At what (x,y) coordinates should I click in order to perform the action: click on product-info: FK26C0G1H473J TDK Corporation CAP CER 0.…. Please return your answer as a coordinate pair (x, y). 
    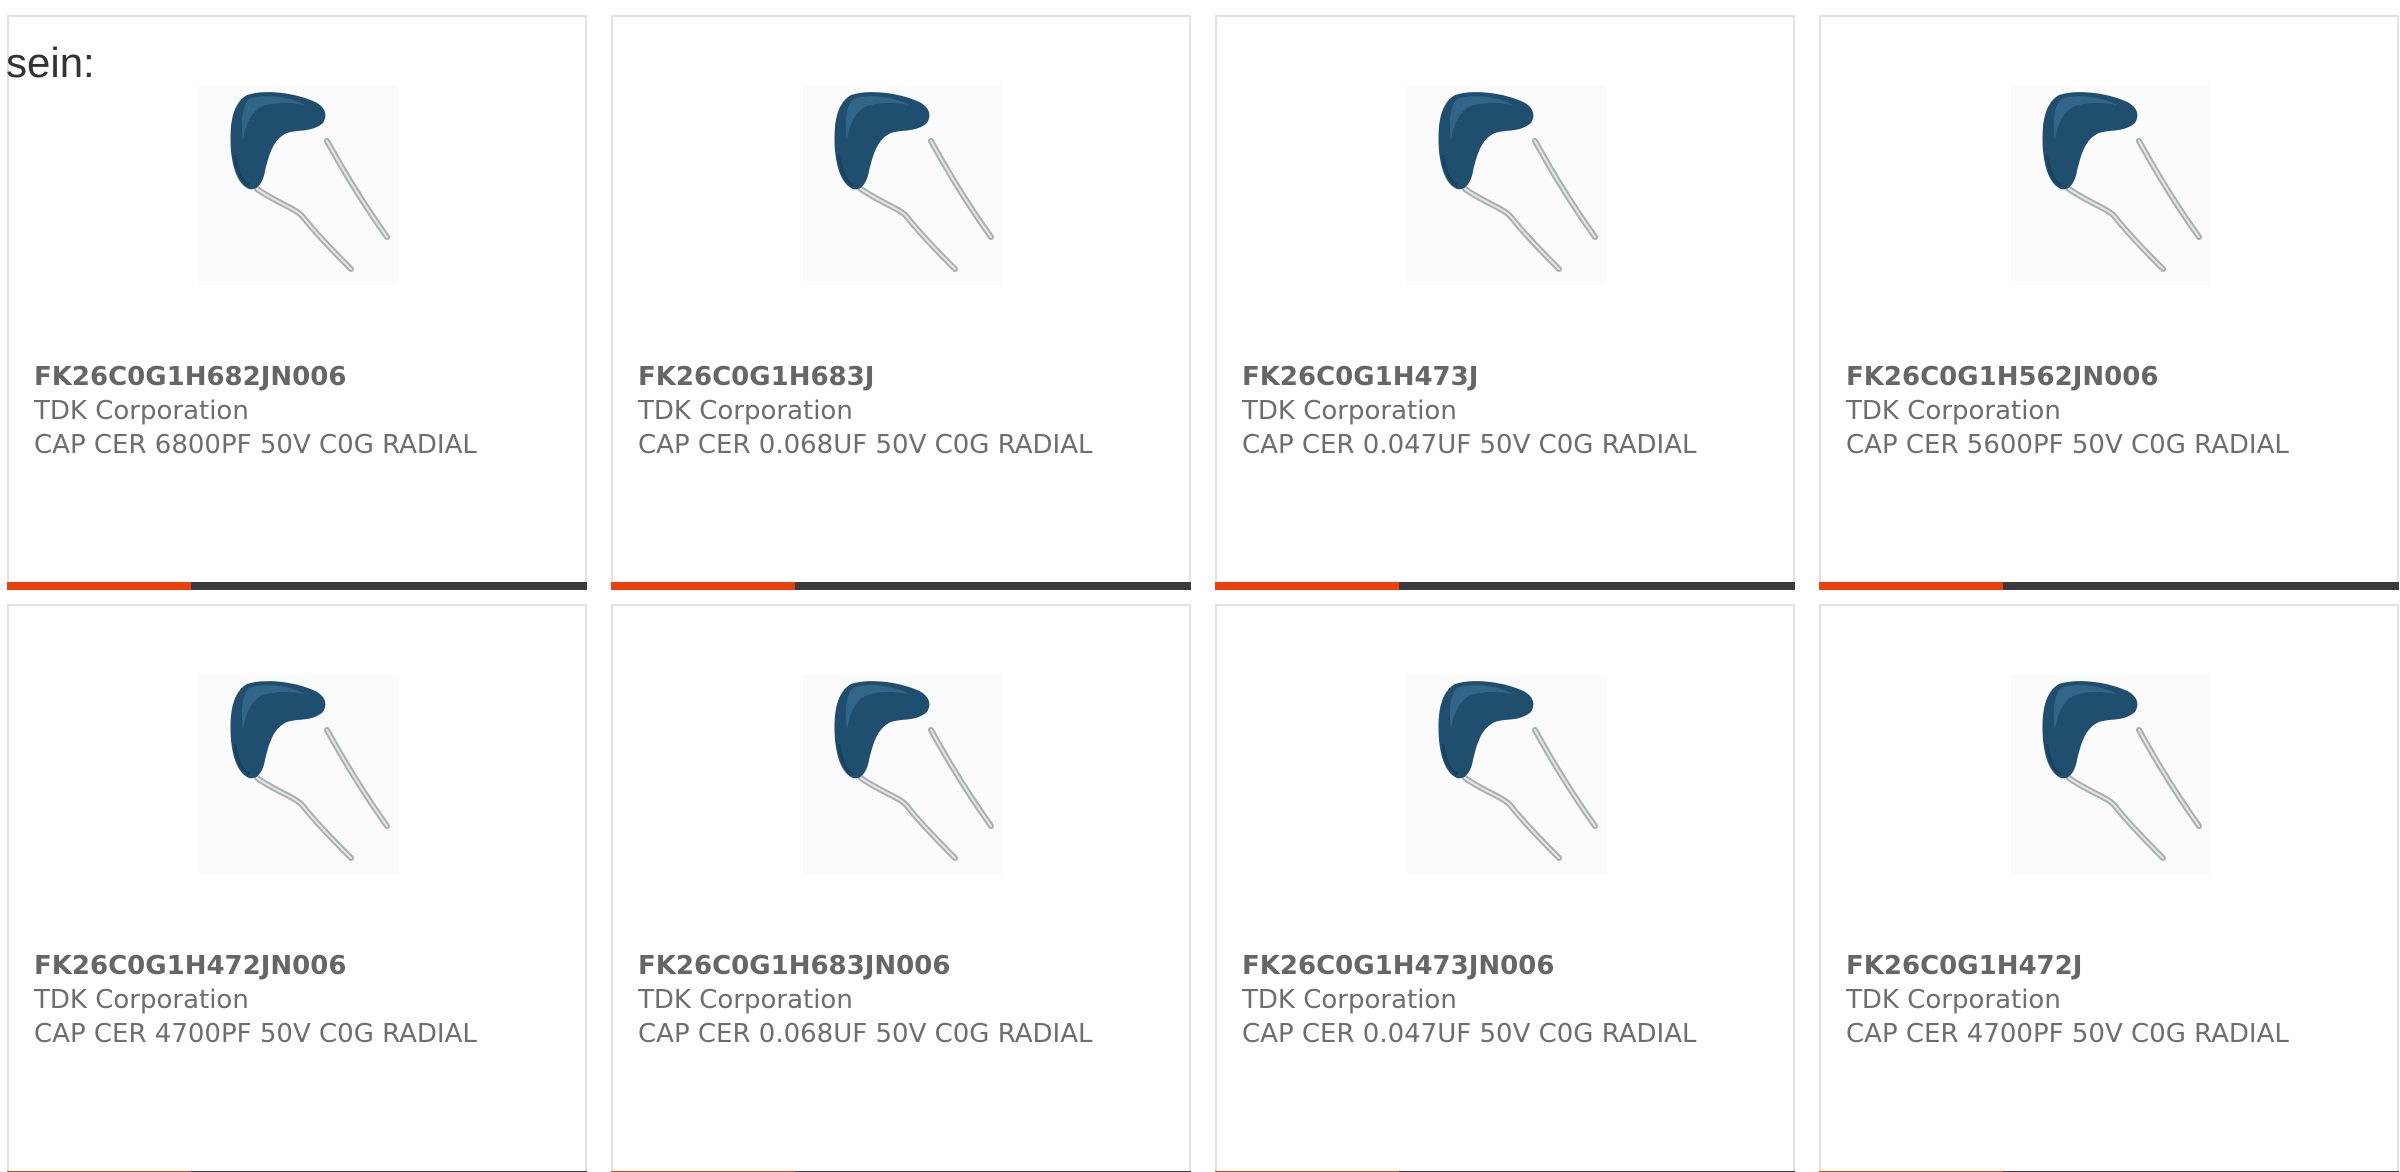
    Looking at the image, I should click on (1507, 411).